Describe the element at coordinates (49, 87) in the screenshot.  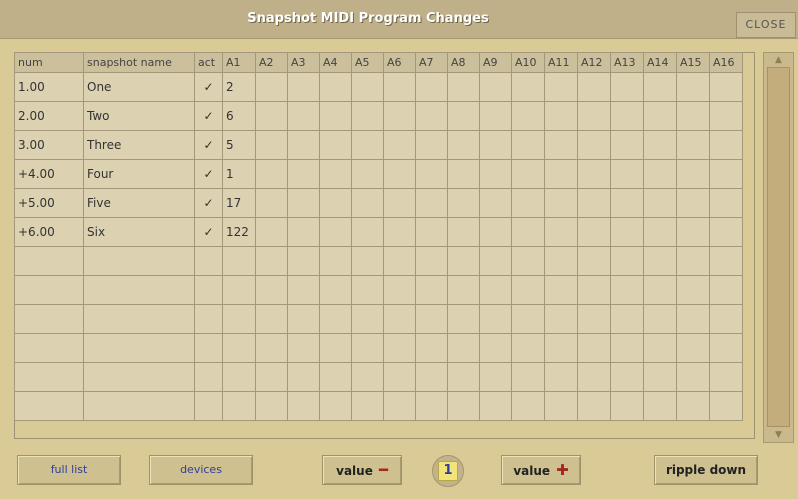
I see `num-cell: 1.00` at that location.